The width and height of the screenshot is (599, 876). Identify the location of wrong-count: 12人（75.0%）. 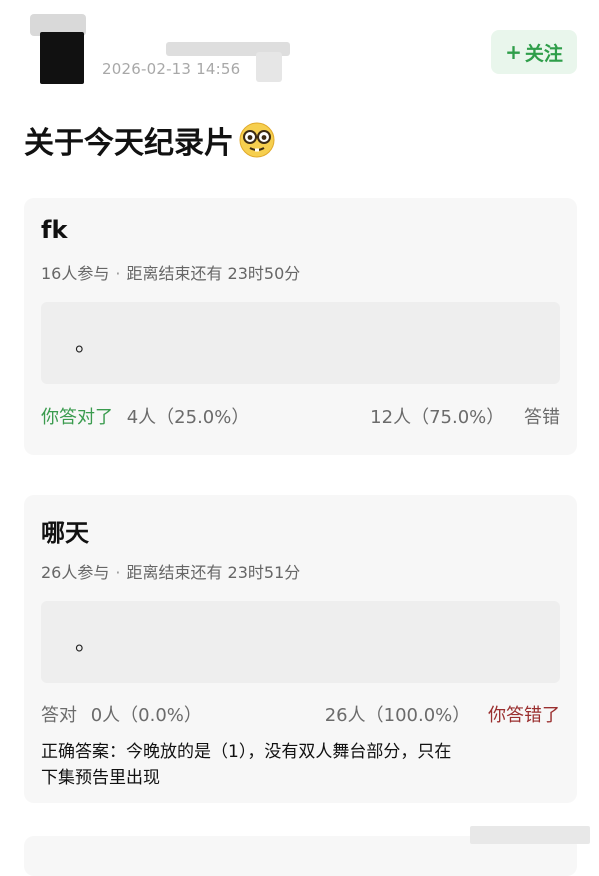
(437, 417).